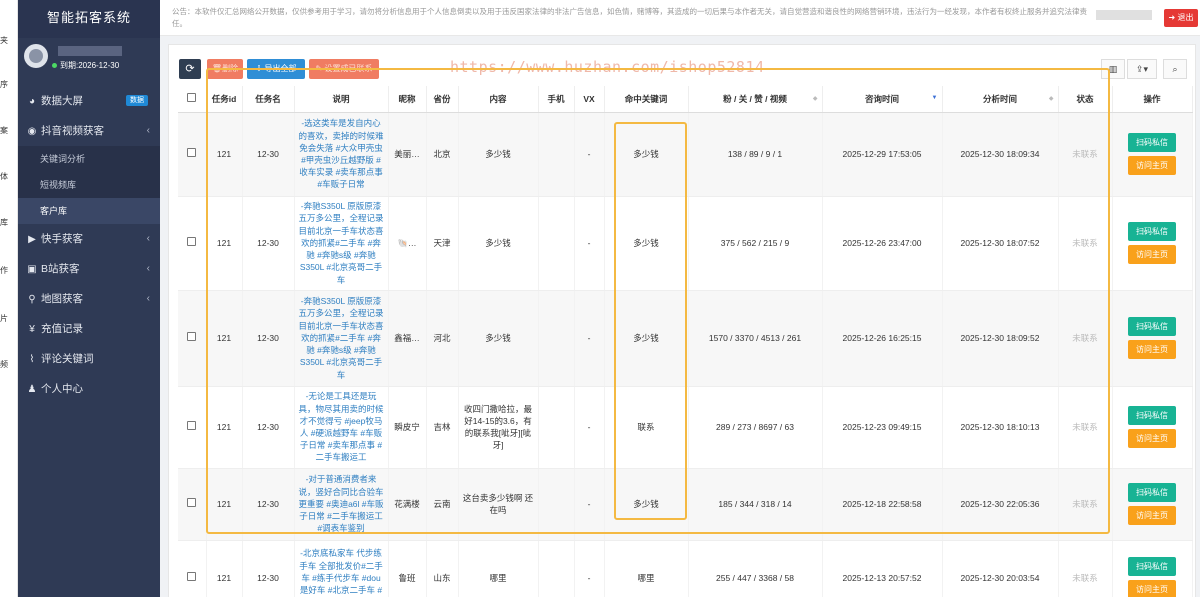 This screenshot has height=597, width=1200. What do you see at coordinates (32, 329) in the screenshot?
I see `yen-icon: ¥` at bounding box center [32, 329].